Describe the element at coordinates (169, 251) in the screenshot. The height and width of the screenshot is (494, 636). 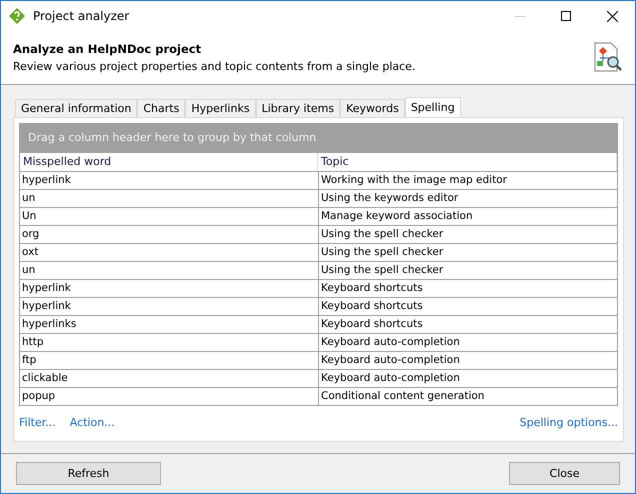
I see `table-cell: oxt` at that location.